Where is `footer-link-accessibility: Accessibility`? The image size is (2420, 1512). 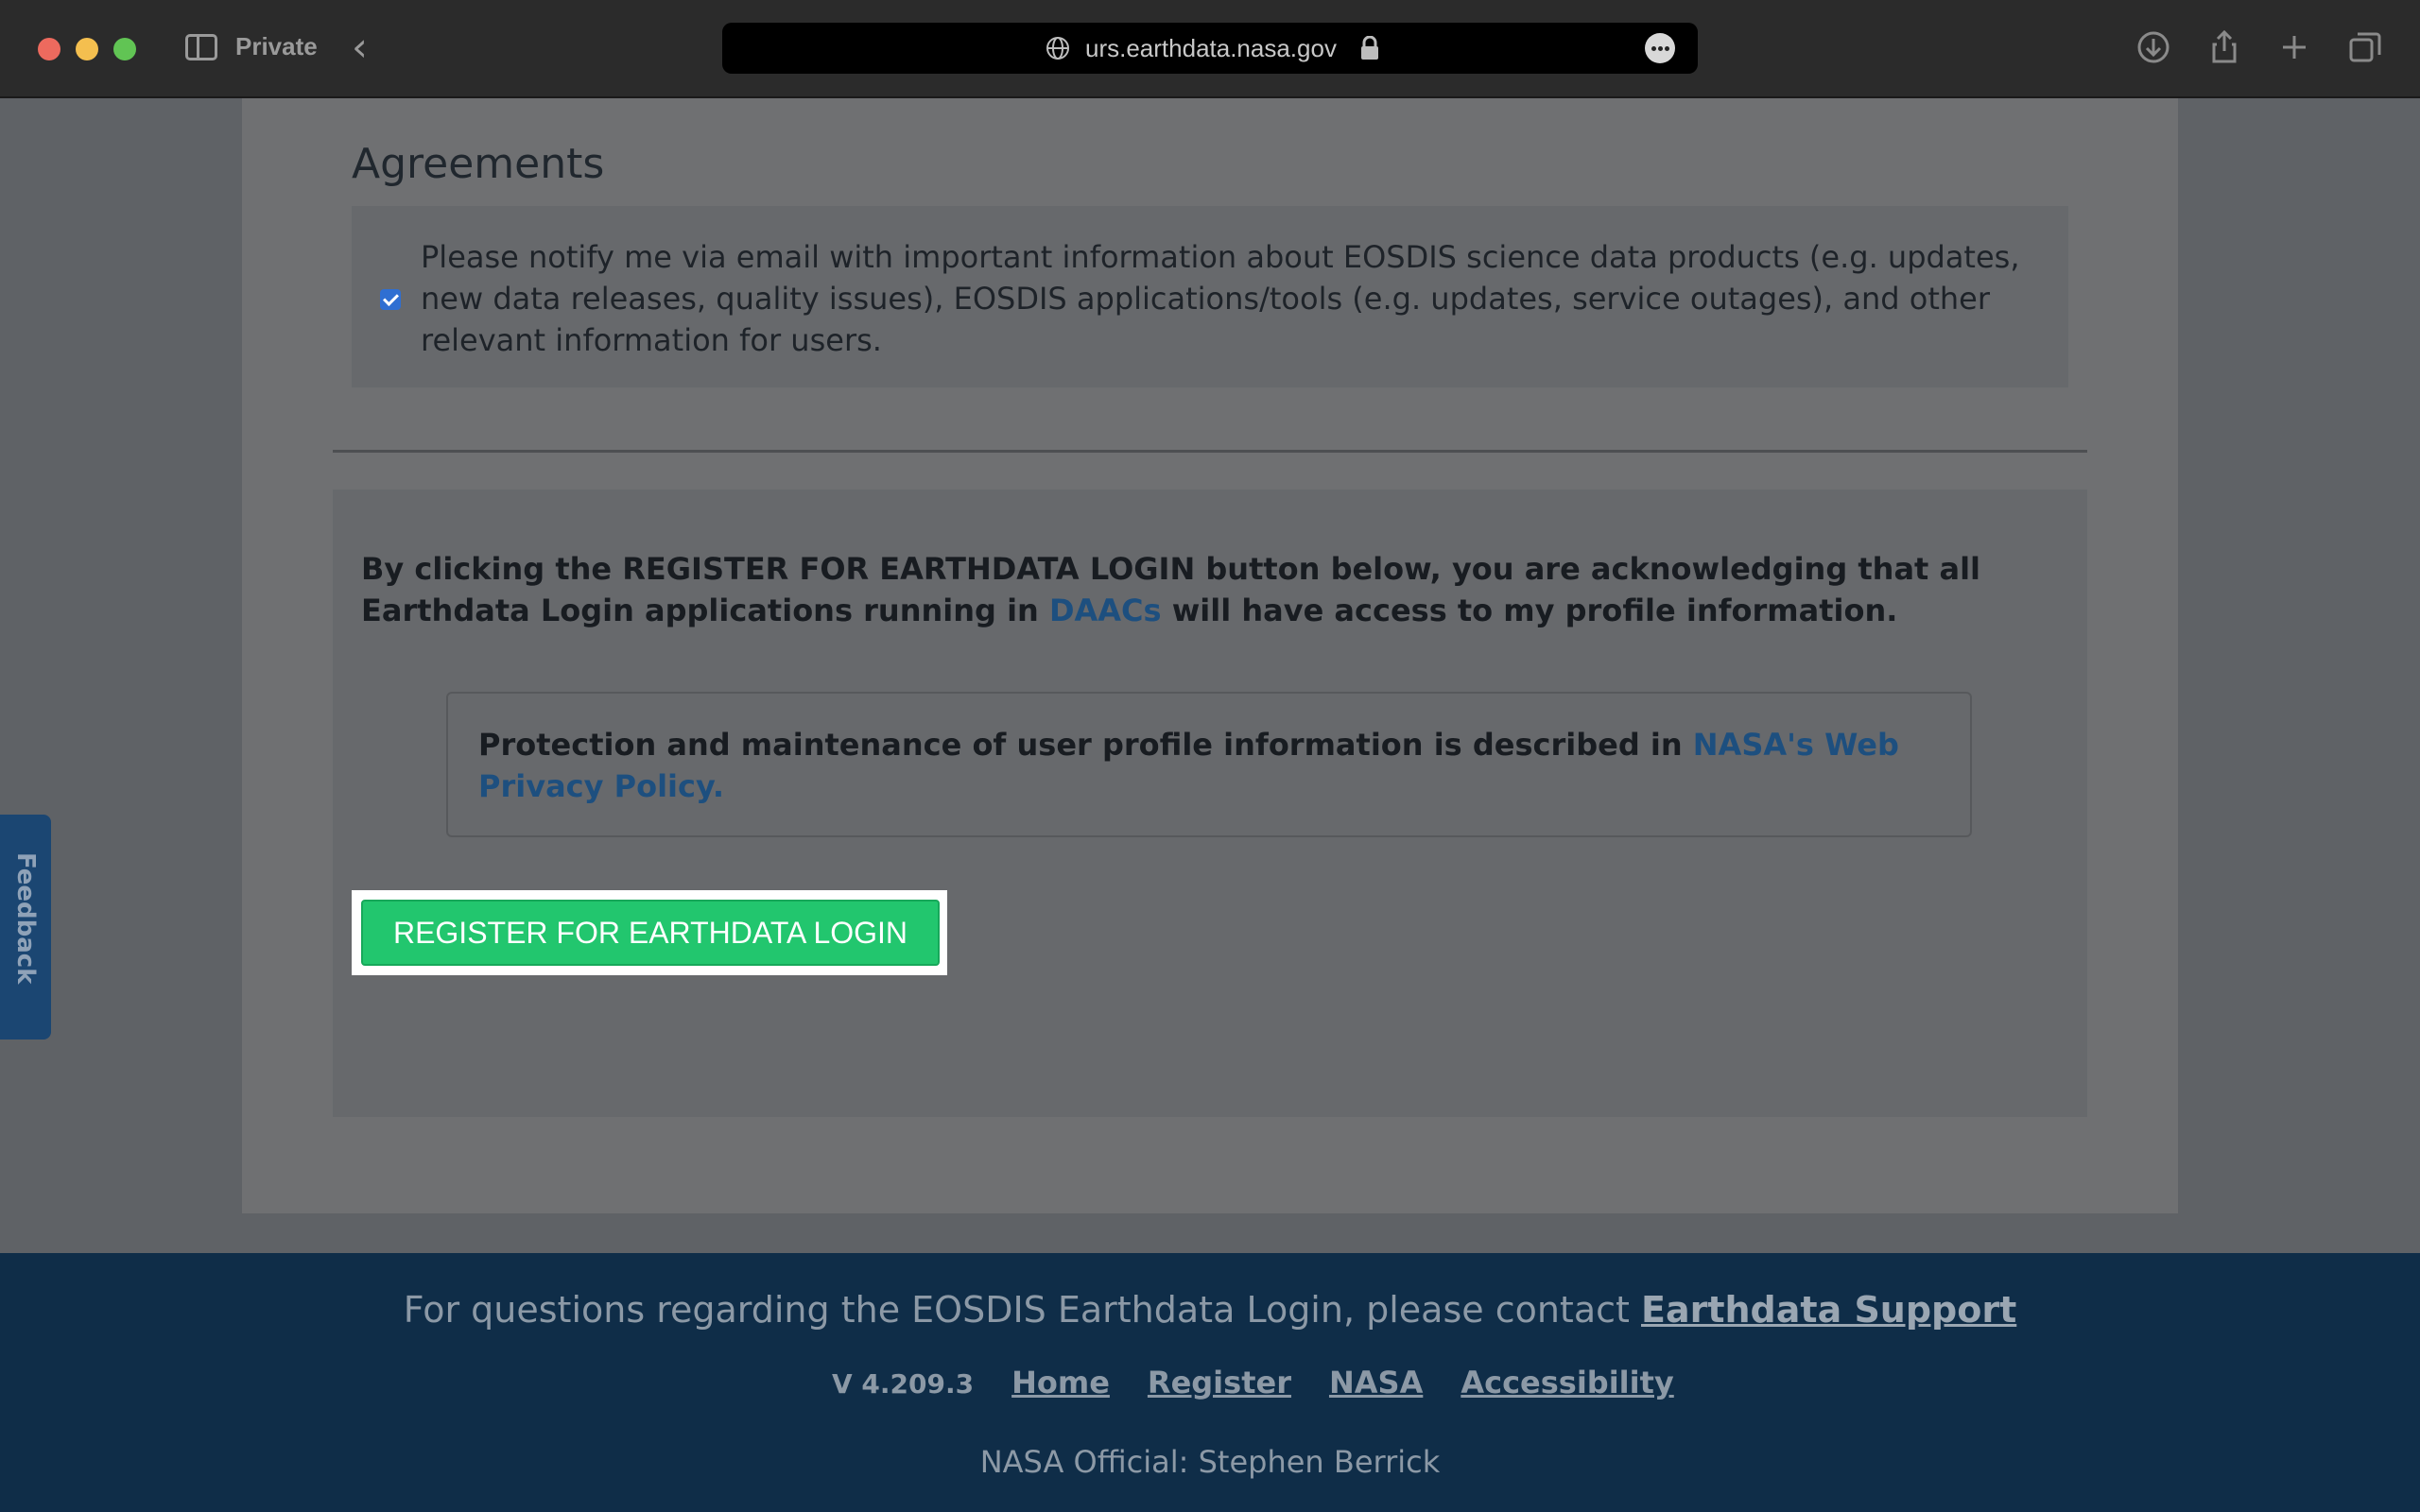 footer-link-accessibility: Accessibility is located at coordinates (1567, 1382).